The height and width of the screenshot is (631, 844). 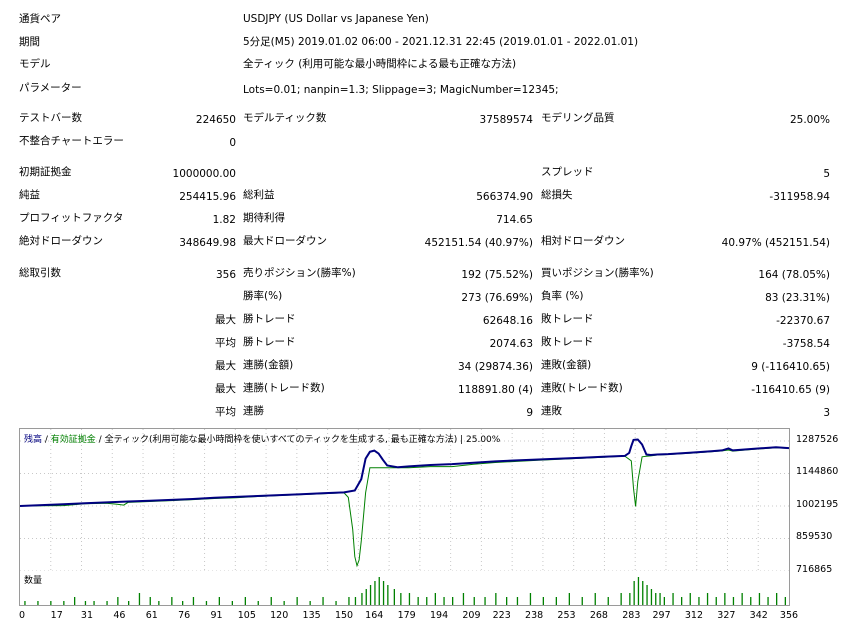 I want to click on x-tick-label: 356, so click(x=789, y=615).